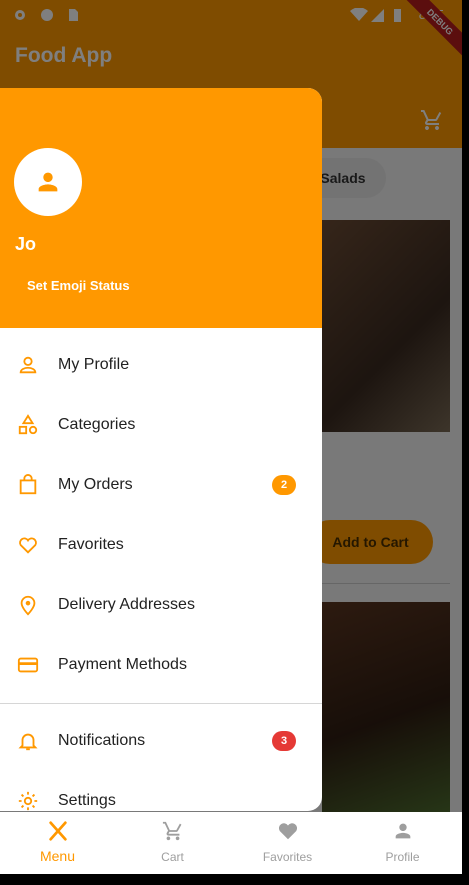 Image resolution: width=469 pixels, height=885 pixels. Describe the element at coordinates (28, 545) in the screenshot. I see `heart-outline-icon` at that location.